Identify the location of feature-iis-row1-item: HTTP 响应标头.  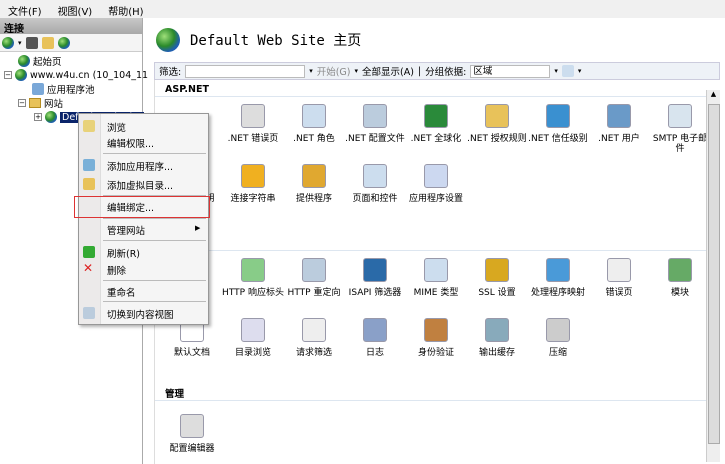
(253, 278).